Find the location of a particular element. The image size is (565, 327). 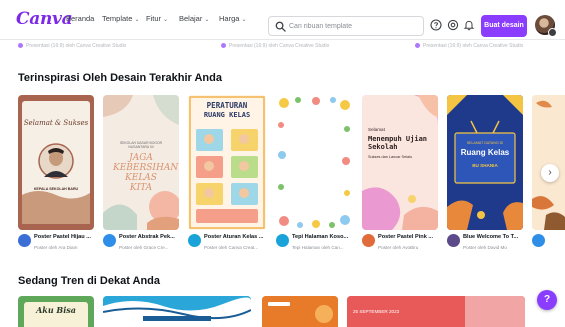

design-text-heading: Aku Bisa is located at coordinates (56, 310).